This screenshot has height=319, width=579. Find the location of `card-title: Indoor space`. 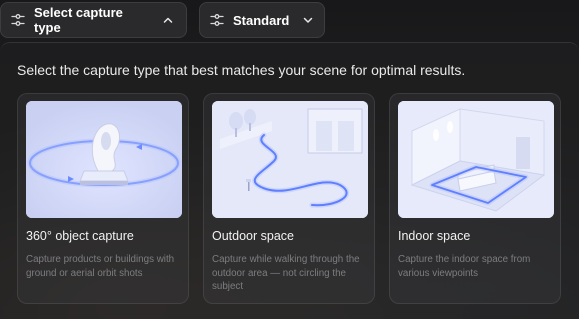

card-title: Indoor space is located at coordinates (434, 236).